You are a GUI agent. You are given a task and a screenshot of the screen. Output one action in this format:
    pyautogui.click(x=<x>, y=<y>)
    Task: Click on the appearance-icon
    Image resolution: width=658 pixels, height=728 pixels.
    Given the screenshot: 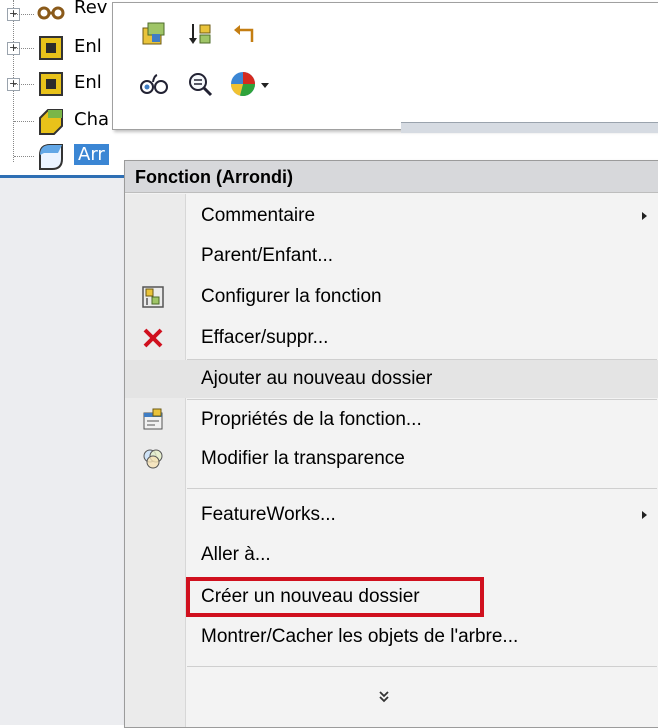 What is the action you would take?
    pyautogui.click(x=250, y=84)
    